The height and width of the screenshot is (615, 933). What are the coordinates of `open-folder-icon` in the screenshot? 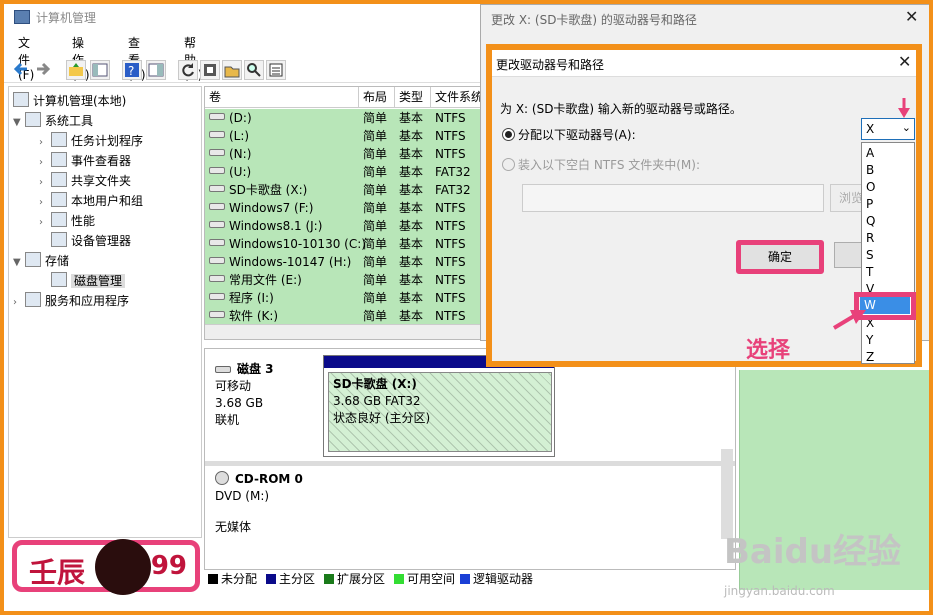 It's located at (232, 70).